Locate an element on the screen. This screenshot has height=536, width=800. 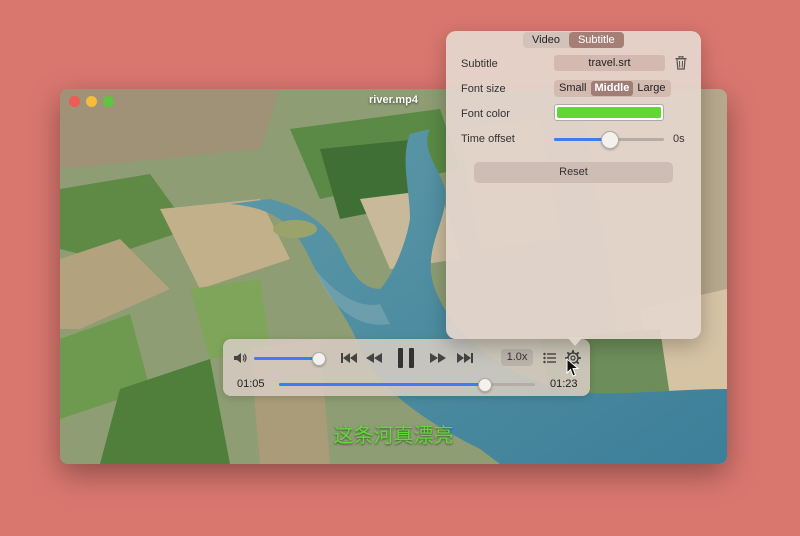
time-offset-value: 0s is located at coordinates (679, 139).